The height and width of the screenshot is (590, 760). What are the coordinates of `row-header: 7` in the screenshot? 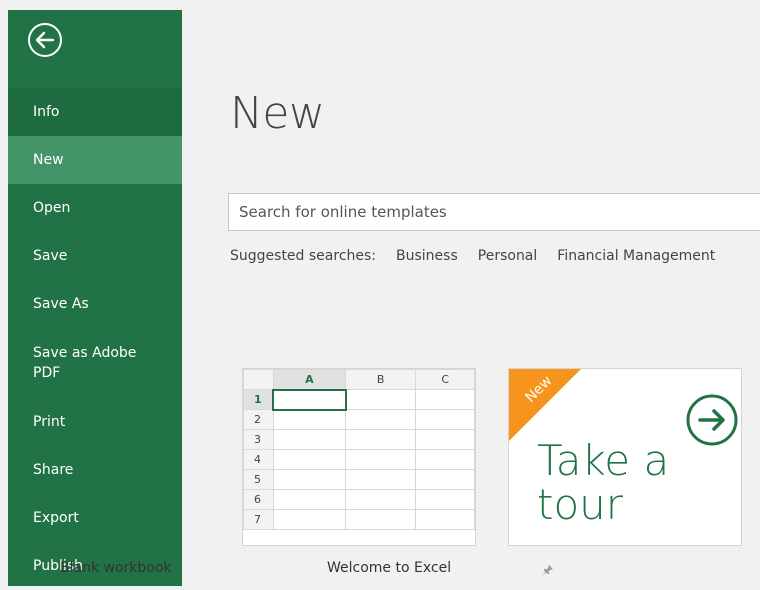 It's located at (258, 519).